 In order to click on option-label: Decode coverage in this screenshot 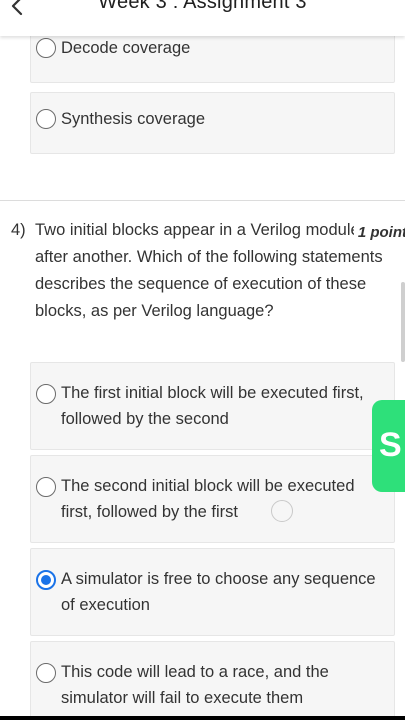, I will do `click(126, 48)`.